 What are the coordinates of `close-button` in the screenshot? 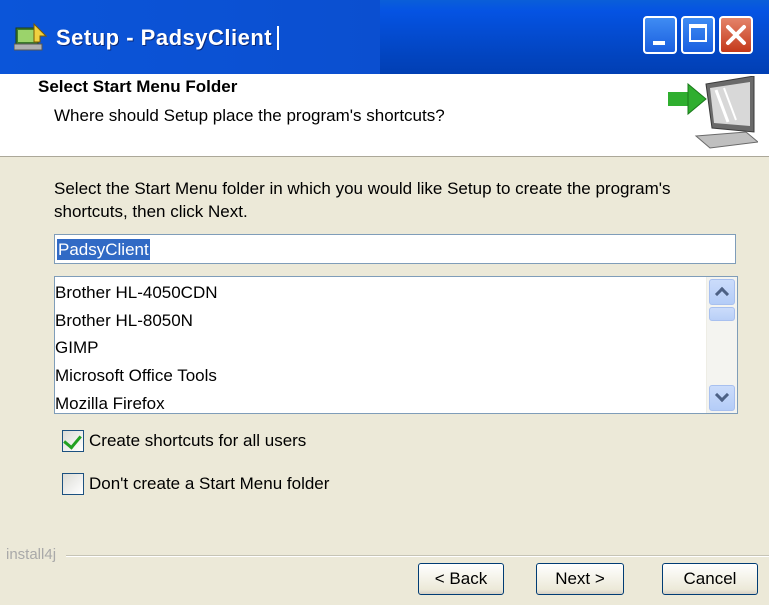 It's located at (736, 35).